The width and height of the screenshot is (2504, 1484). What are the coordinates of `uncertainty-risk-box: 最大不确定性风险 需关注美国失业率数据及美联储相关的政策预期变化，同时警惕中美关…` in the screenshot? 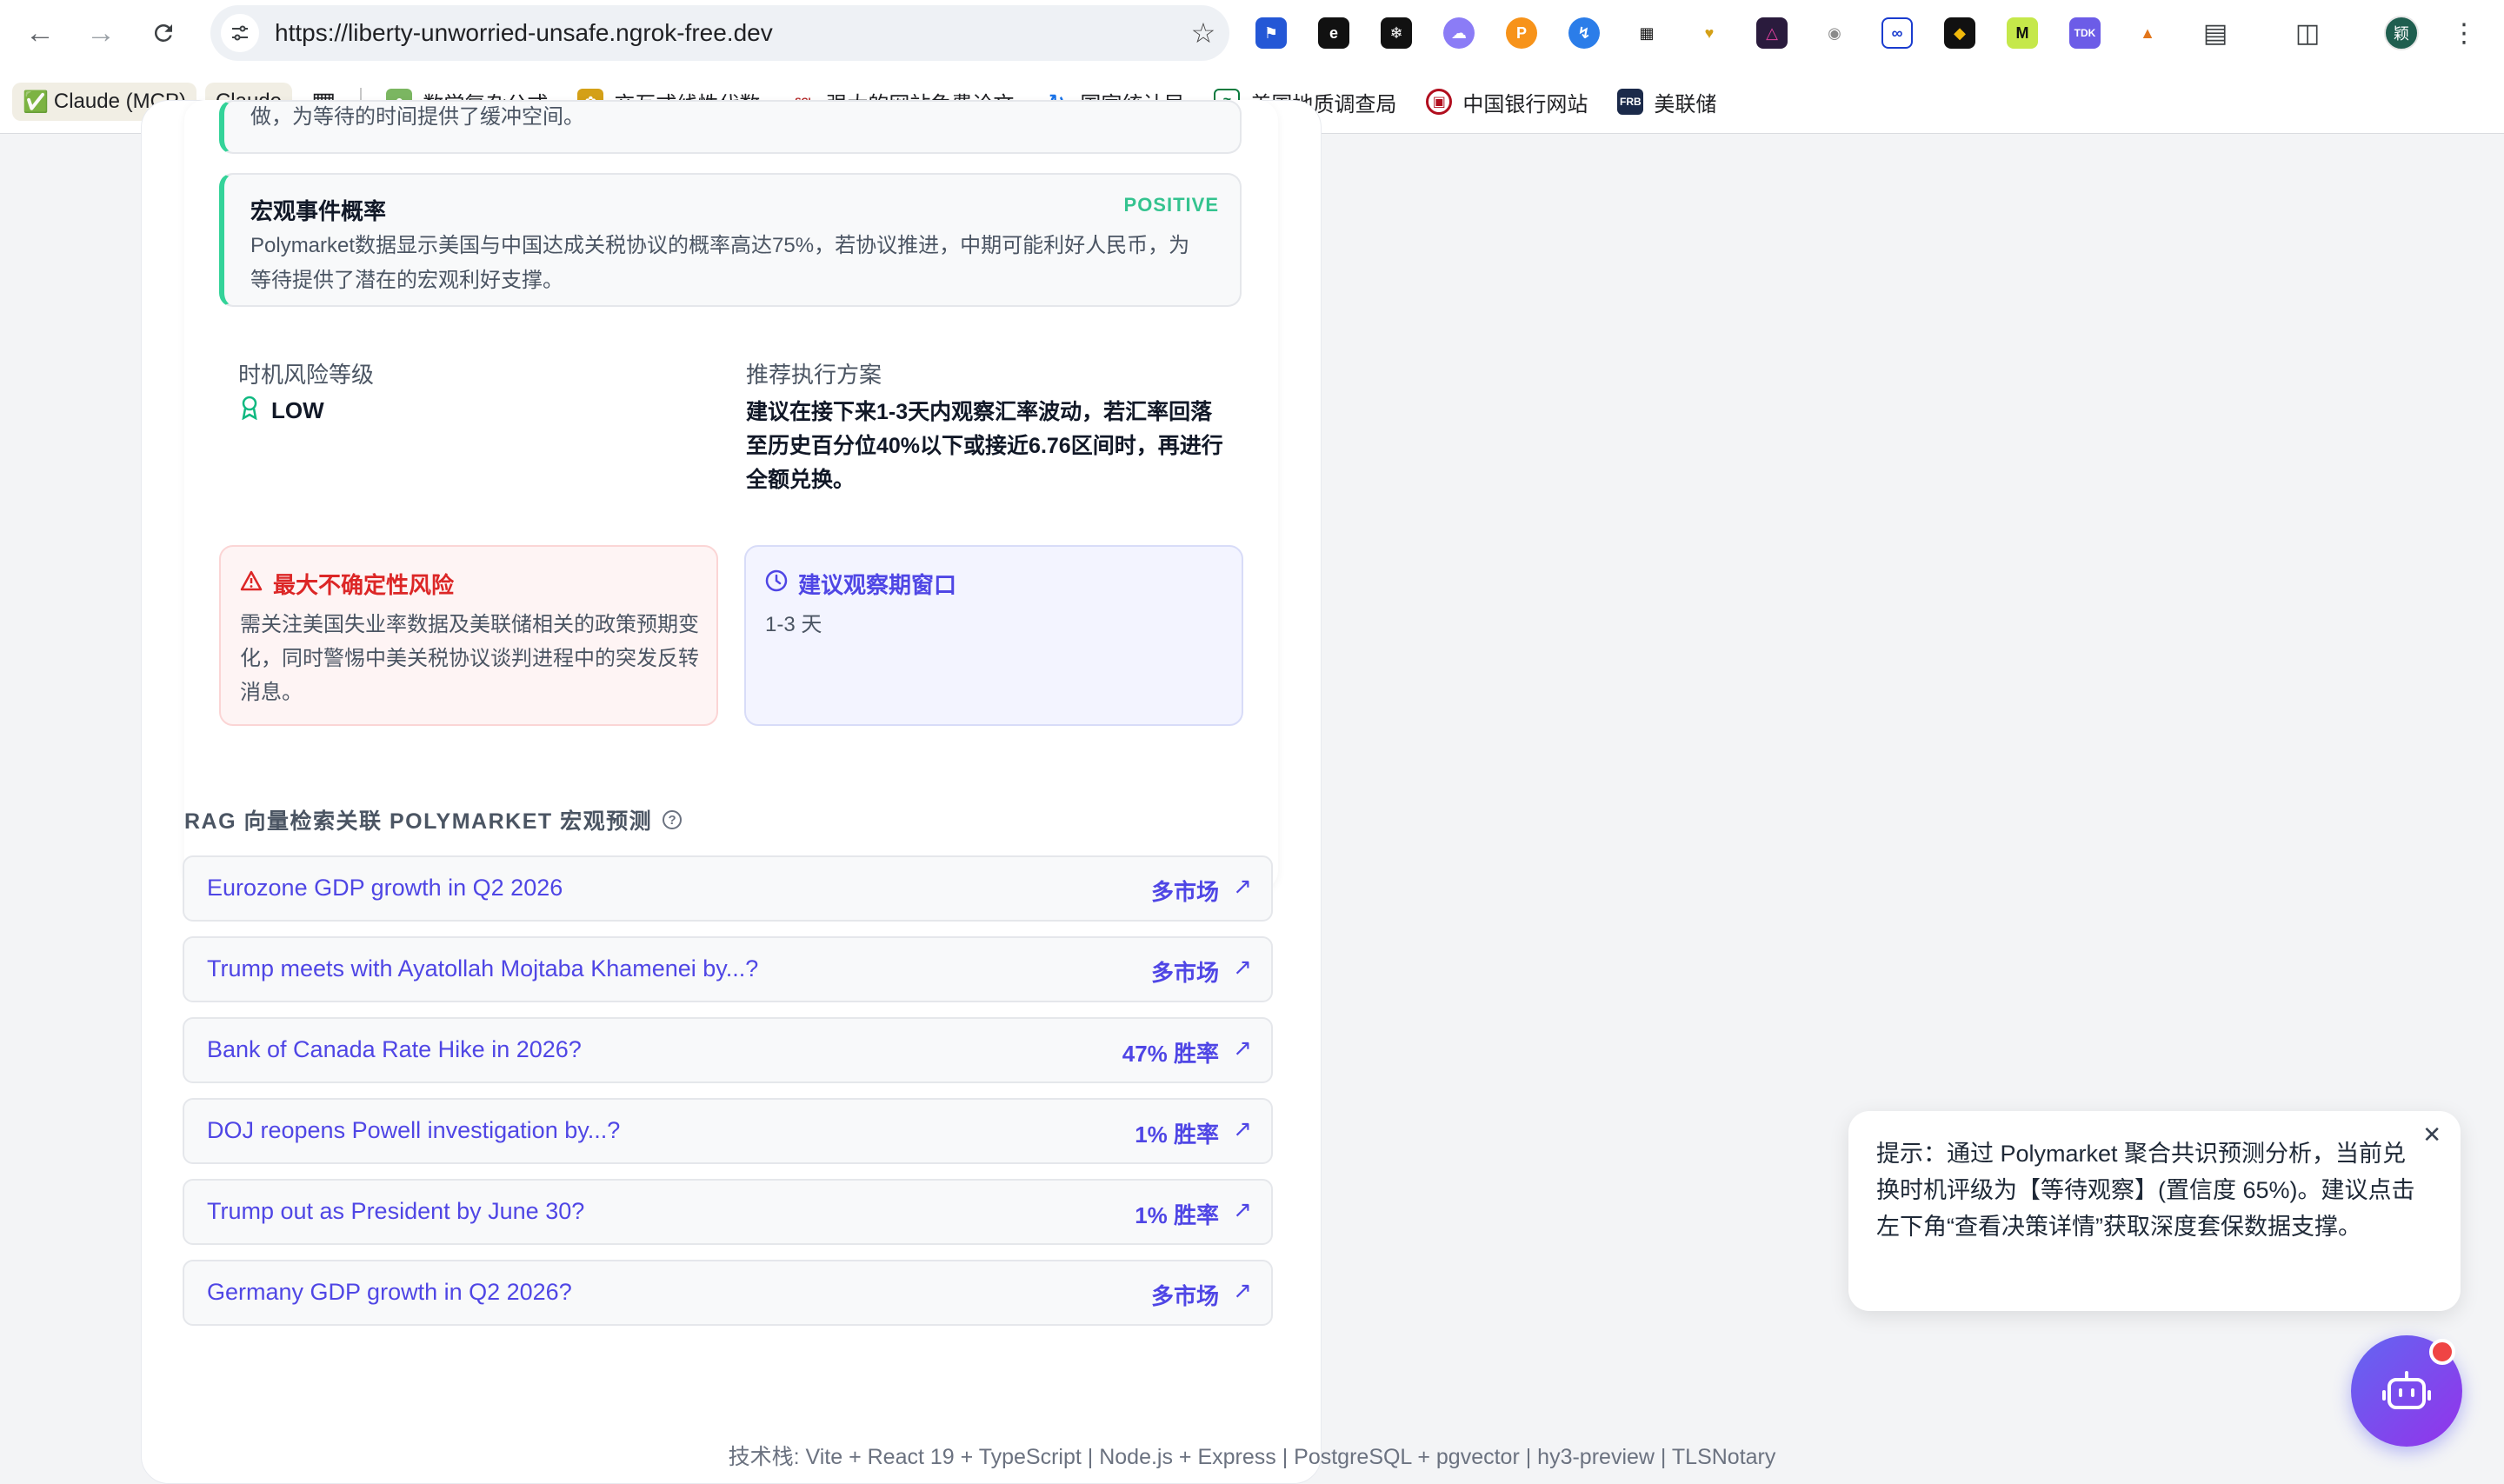 It's located at (468, 635).